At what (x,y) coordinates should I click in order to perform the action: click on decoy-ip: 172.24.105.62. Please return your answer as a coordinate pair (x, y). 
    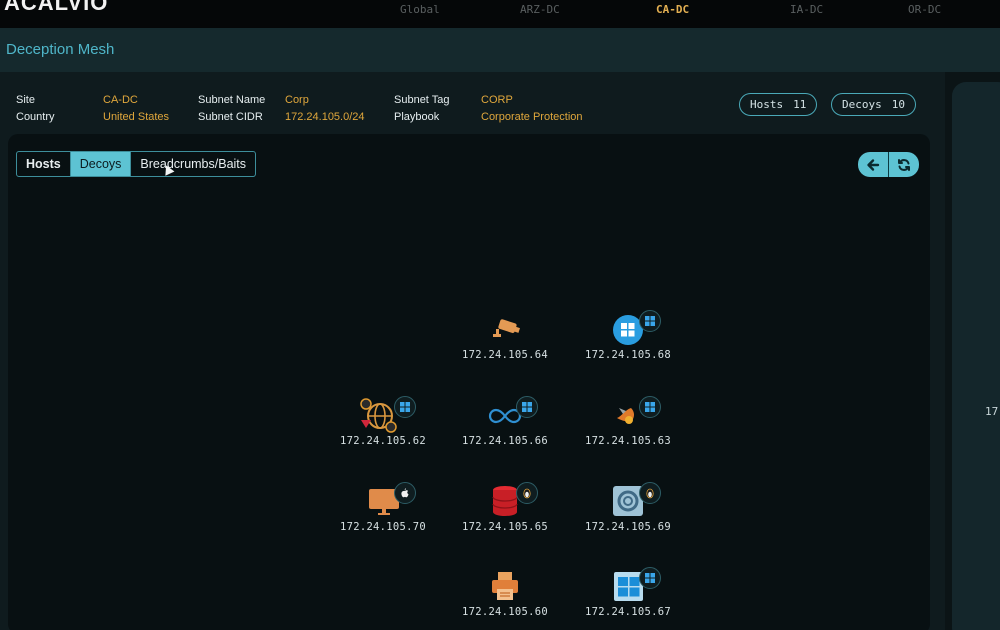
    Looking at the image, I should click on (383, 441).